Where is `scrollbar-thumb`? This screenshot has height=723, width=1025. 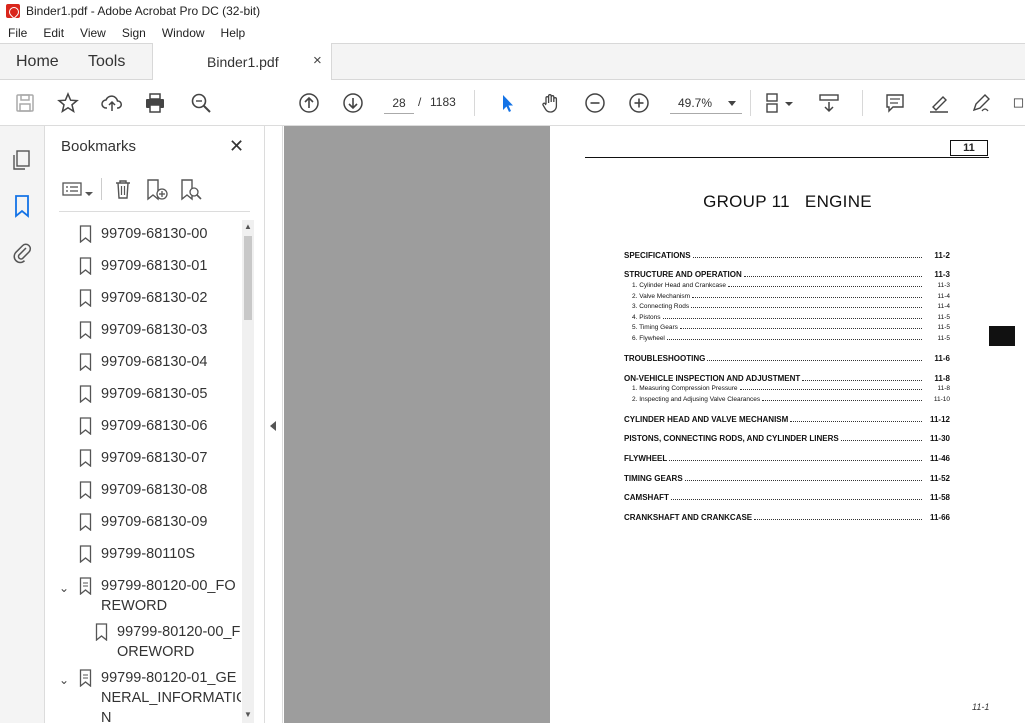
scrollbar-thumb is located at coordinates (248, 278).